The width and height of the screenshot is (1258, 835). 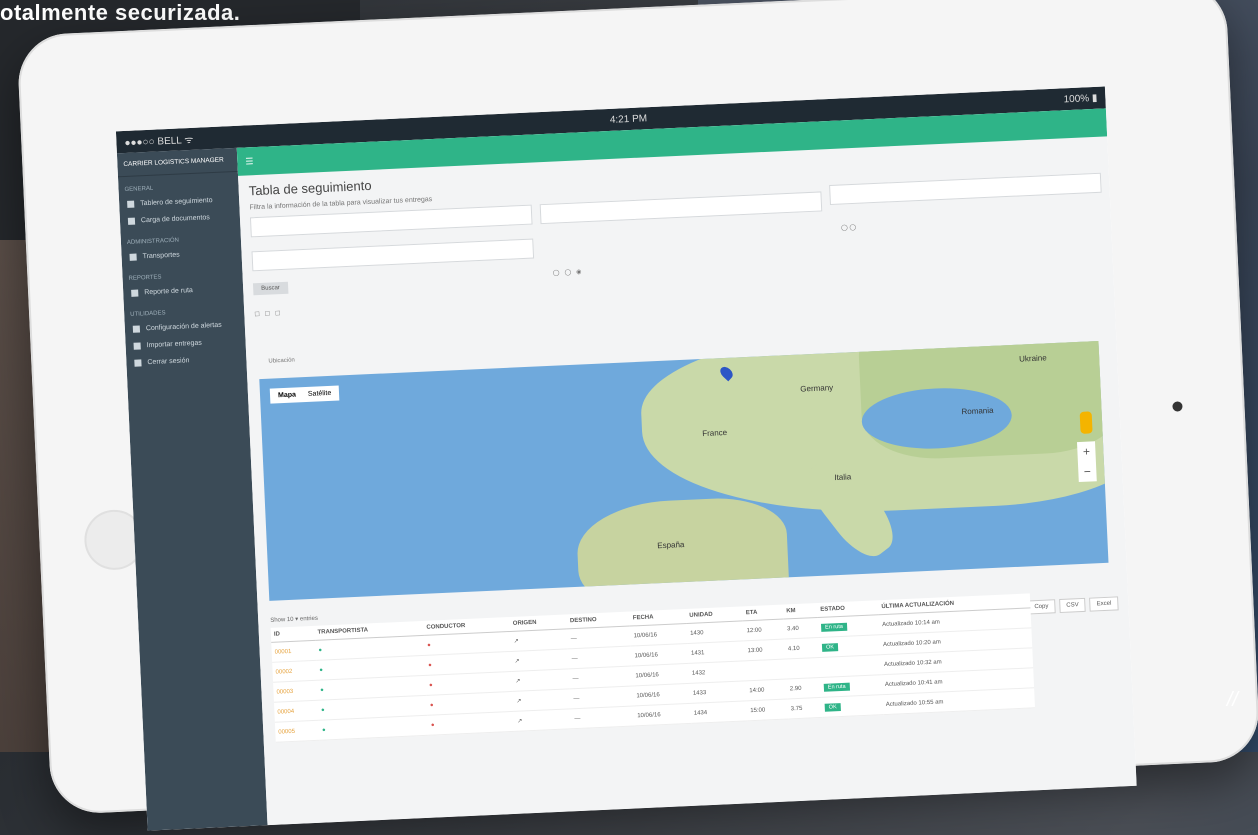 What do you see at coordinates (715, 433) in the screenshot?
I see `map-label: France` at bounding box center [715, 433].